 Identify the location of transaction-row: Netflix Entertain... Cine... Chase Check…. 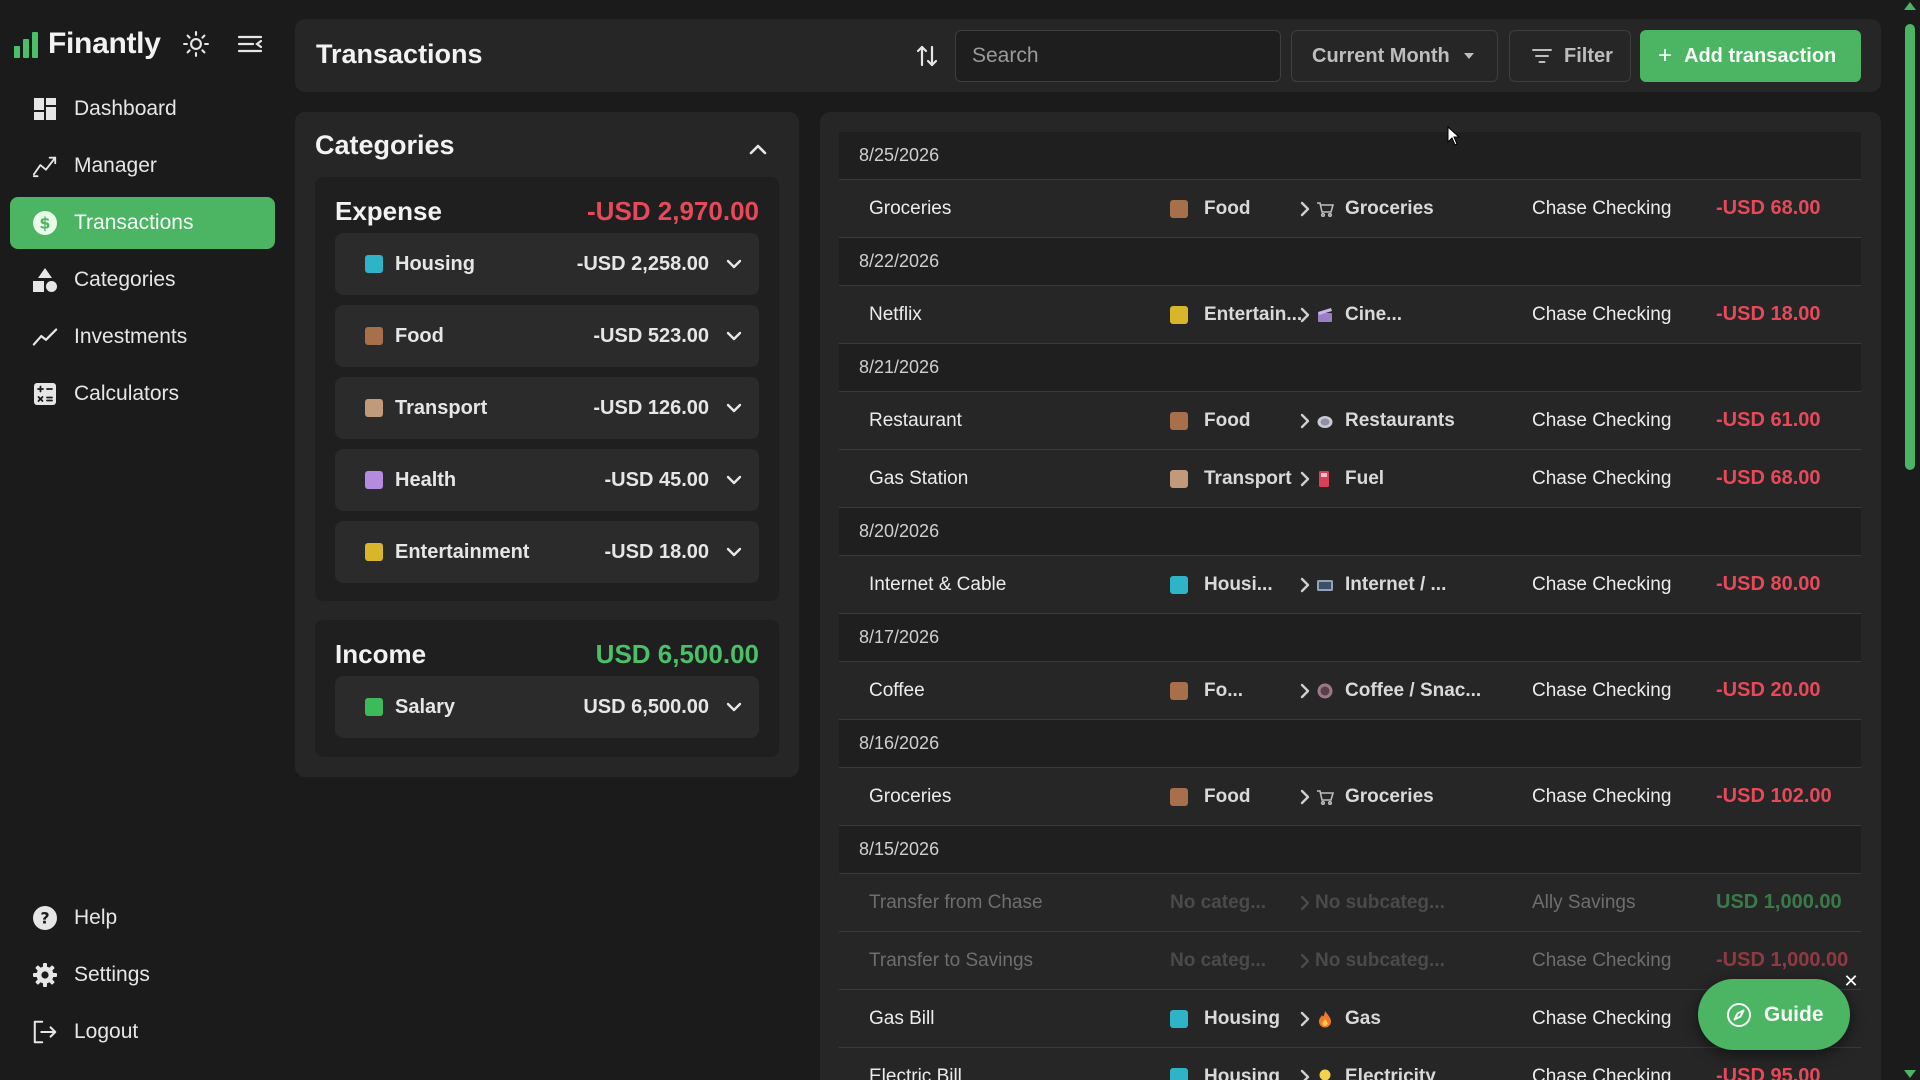
(1350, 315).